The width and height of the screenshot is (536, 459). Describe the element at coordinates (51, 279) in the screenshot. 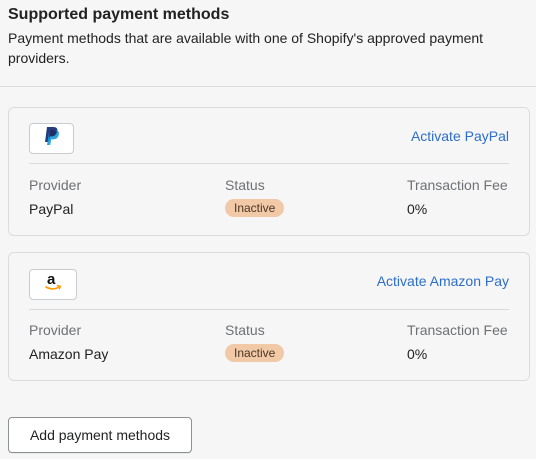

I see `svg-text: a` at that location.